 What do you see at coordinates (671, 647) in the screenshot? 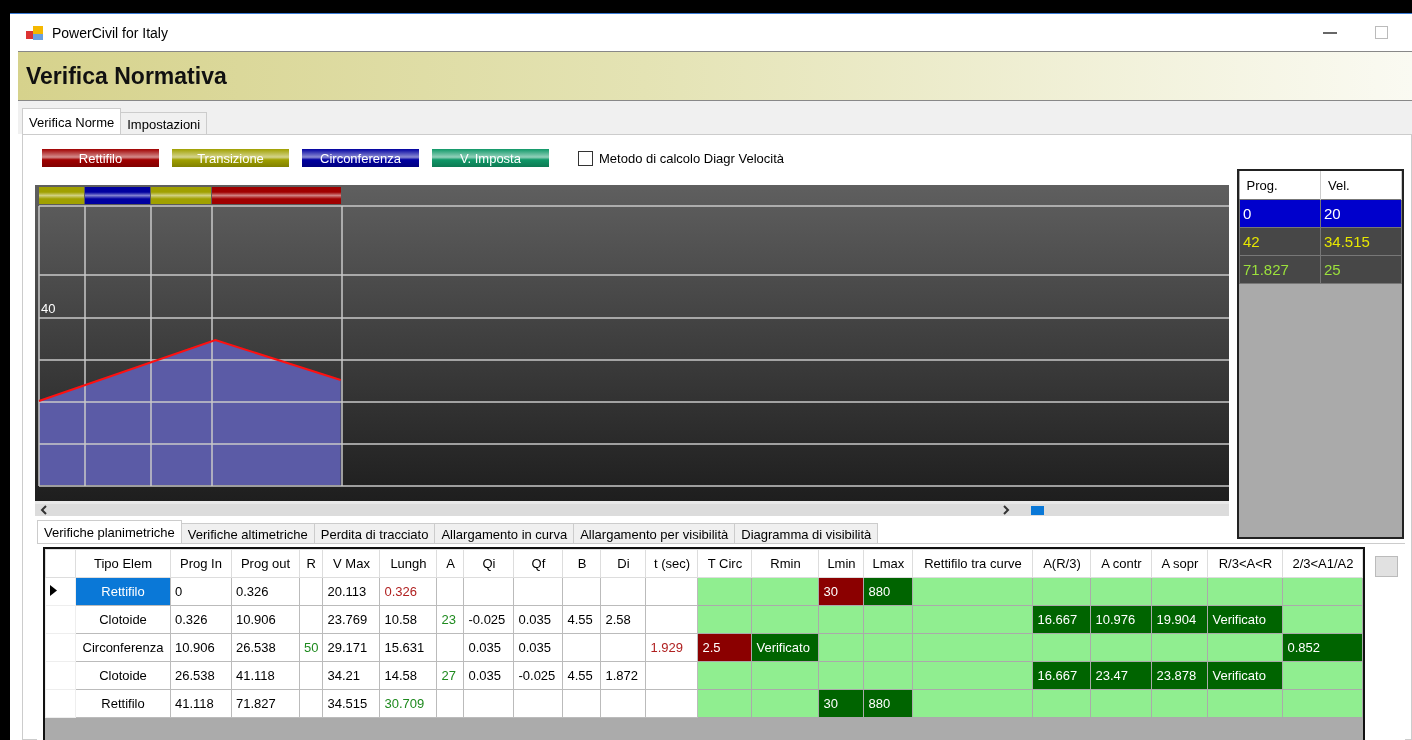
I see `table-cell: 1.929` at bounding box center [671, 647].